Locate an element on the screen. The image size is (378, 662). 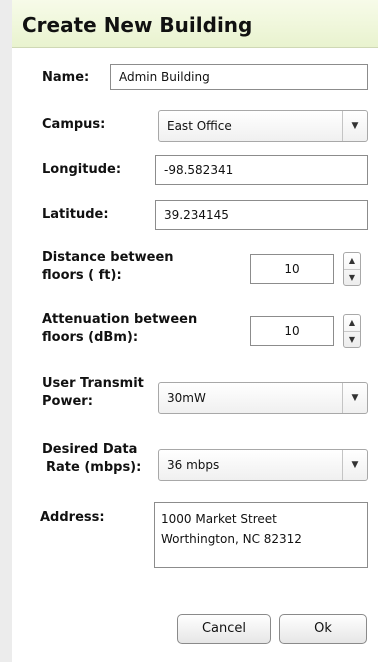
latitude-input: 39.234145 is located at coordinates (261, 215).